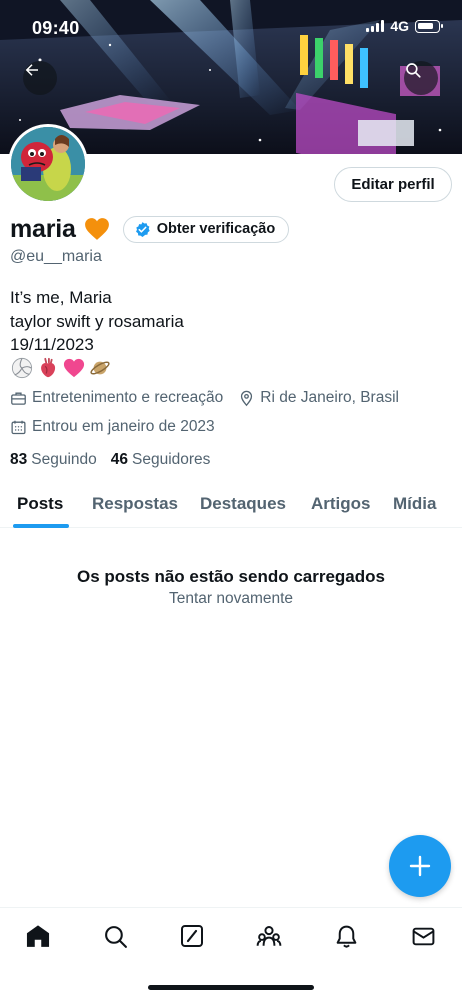 This screenshot has width=462, height=1000. Describe the element at coordinates (56, 28) in the screenshot. I see `status-time: 09:40` at that location.